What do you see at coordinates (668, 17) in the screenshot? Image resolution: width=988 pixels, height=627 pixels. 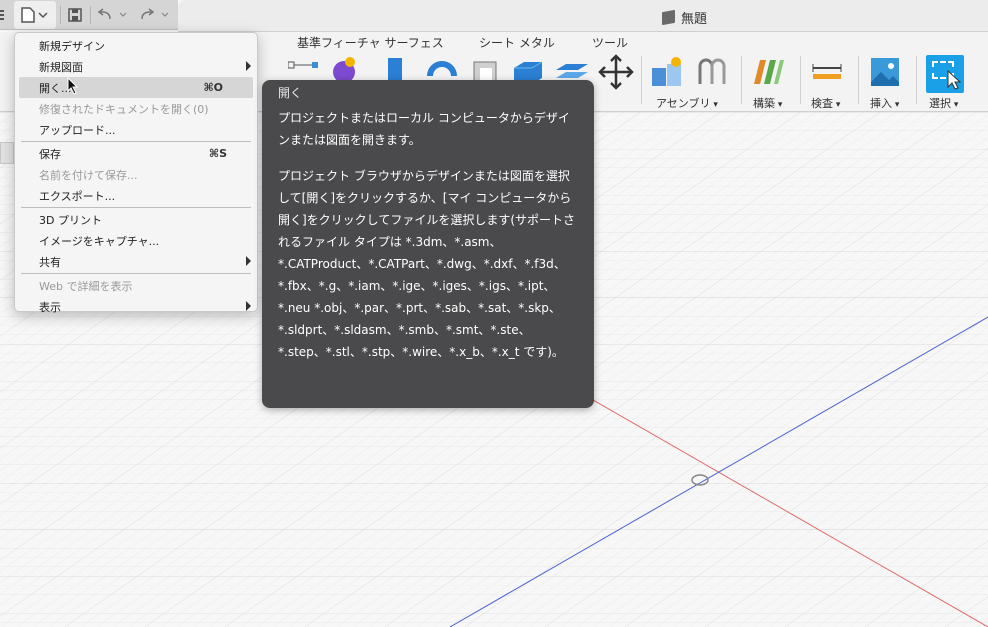 I see `document-icon` at bounding box center [668, 17].